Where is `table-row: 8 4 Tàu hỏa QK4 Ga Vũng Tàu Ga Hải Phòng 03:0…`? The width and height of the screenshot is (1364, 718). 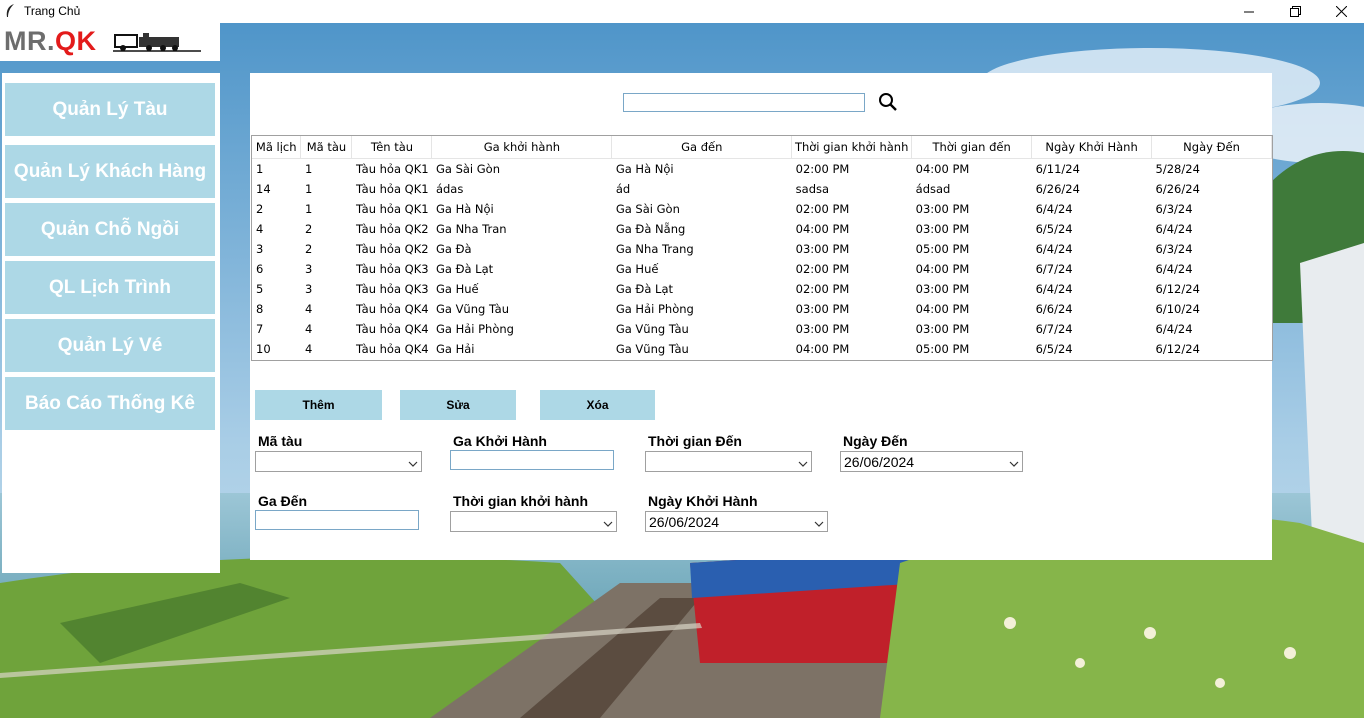 table-row: 8 4 Tàu hỏa QK4 Ga Vũng Tàu Ga Hải Phòng 03:0… is located at coordinates (762, 309).